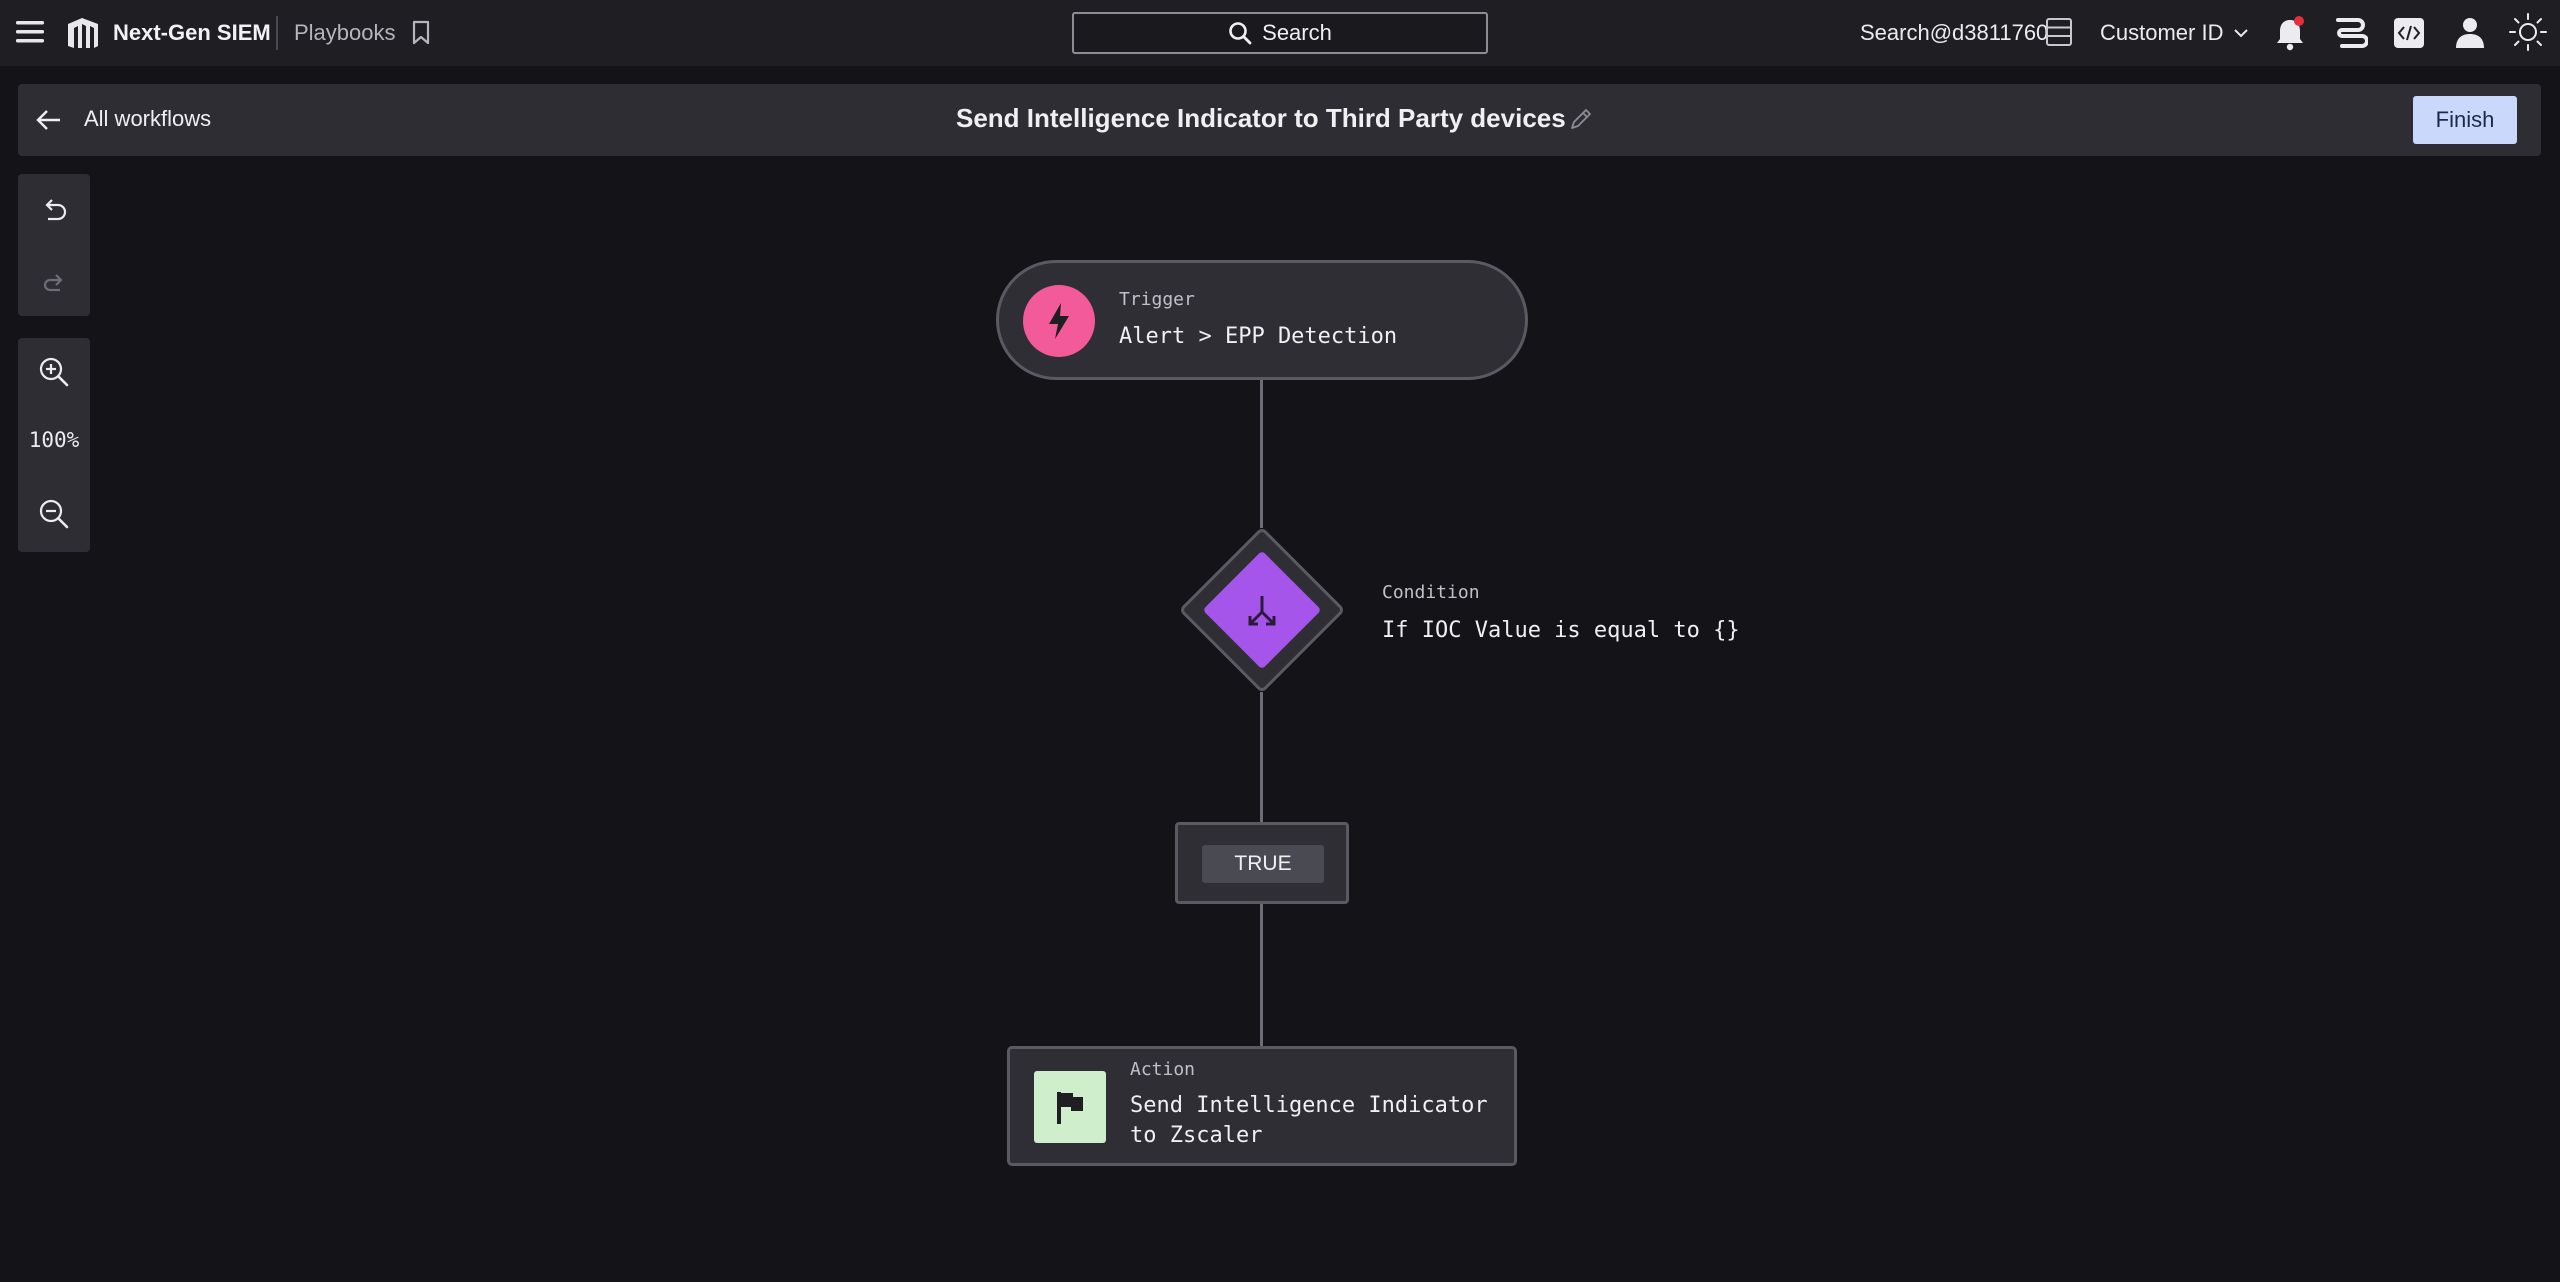 Image resolution: width=2560 pixels, height=1282 pixels. Describe the element at coordinates (1196, 1135) in the screenshot. I see `action-text-line2: to Zscaler` at that location.